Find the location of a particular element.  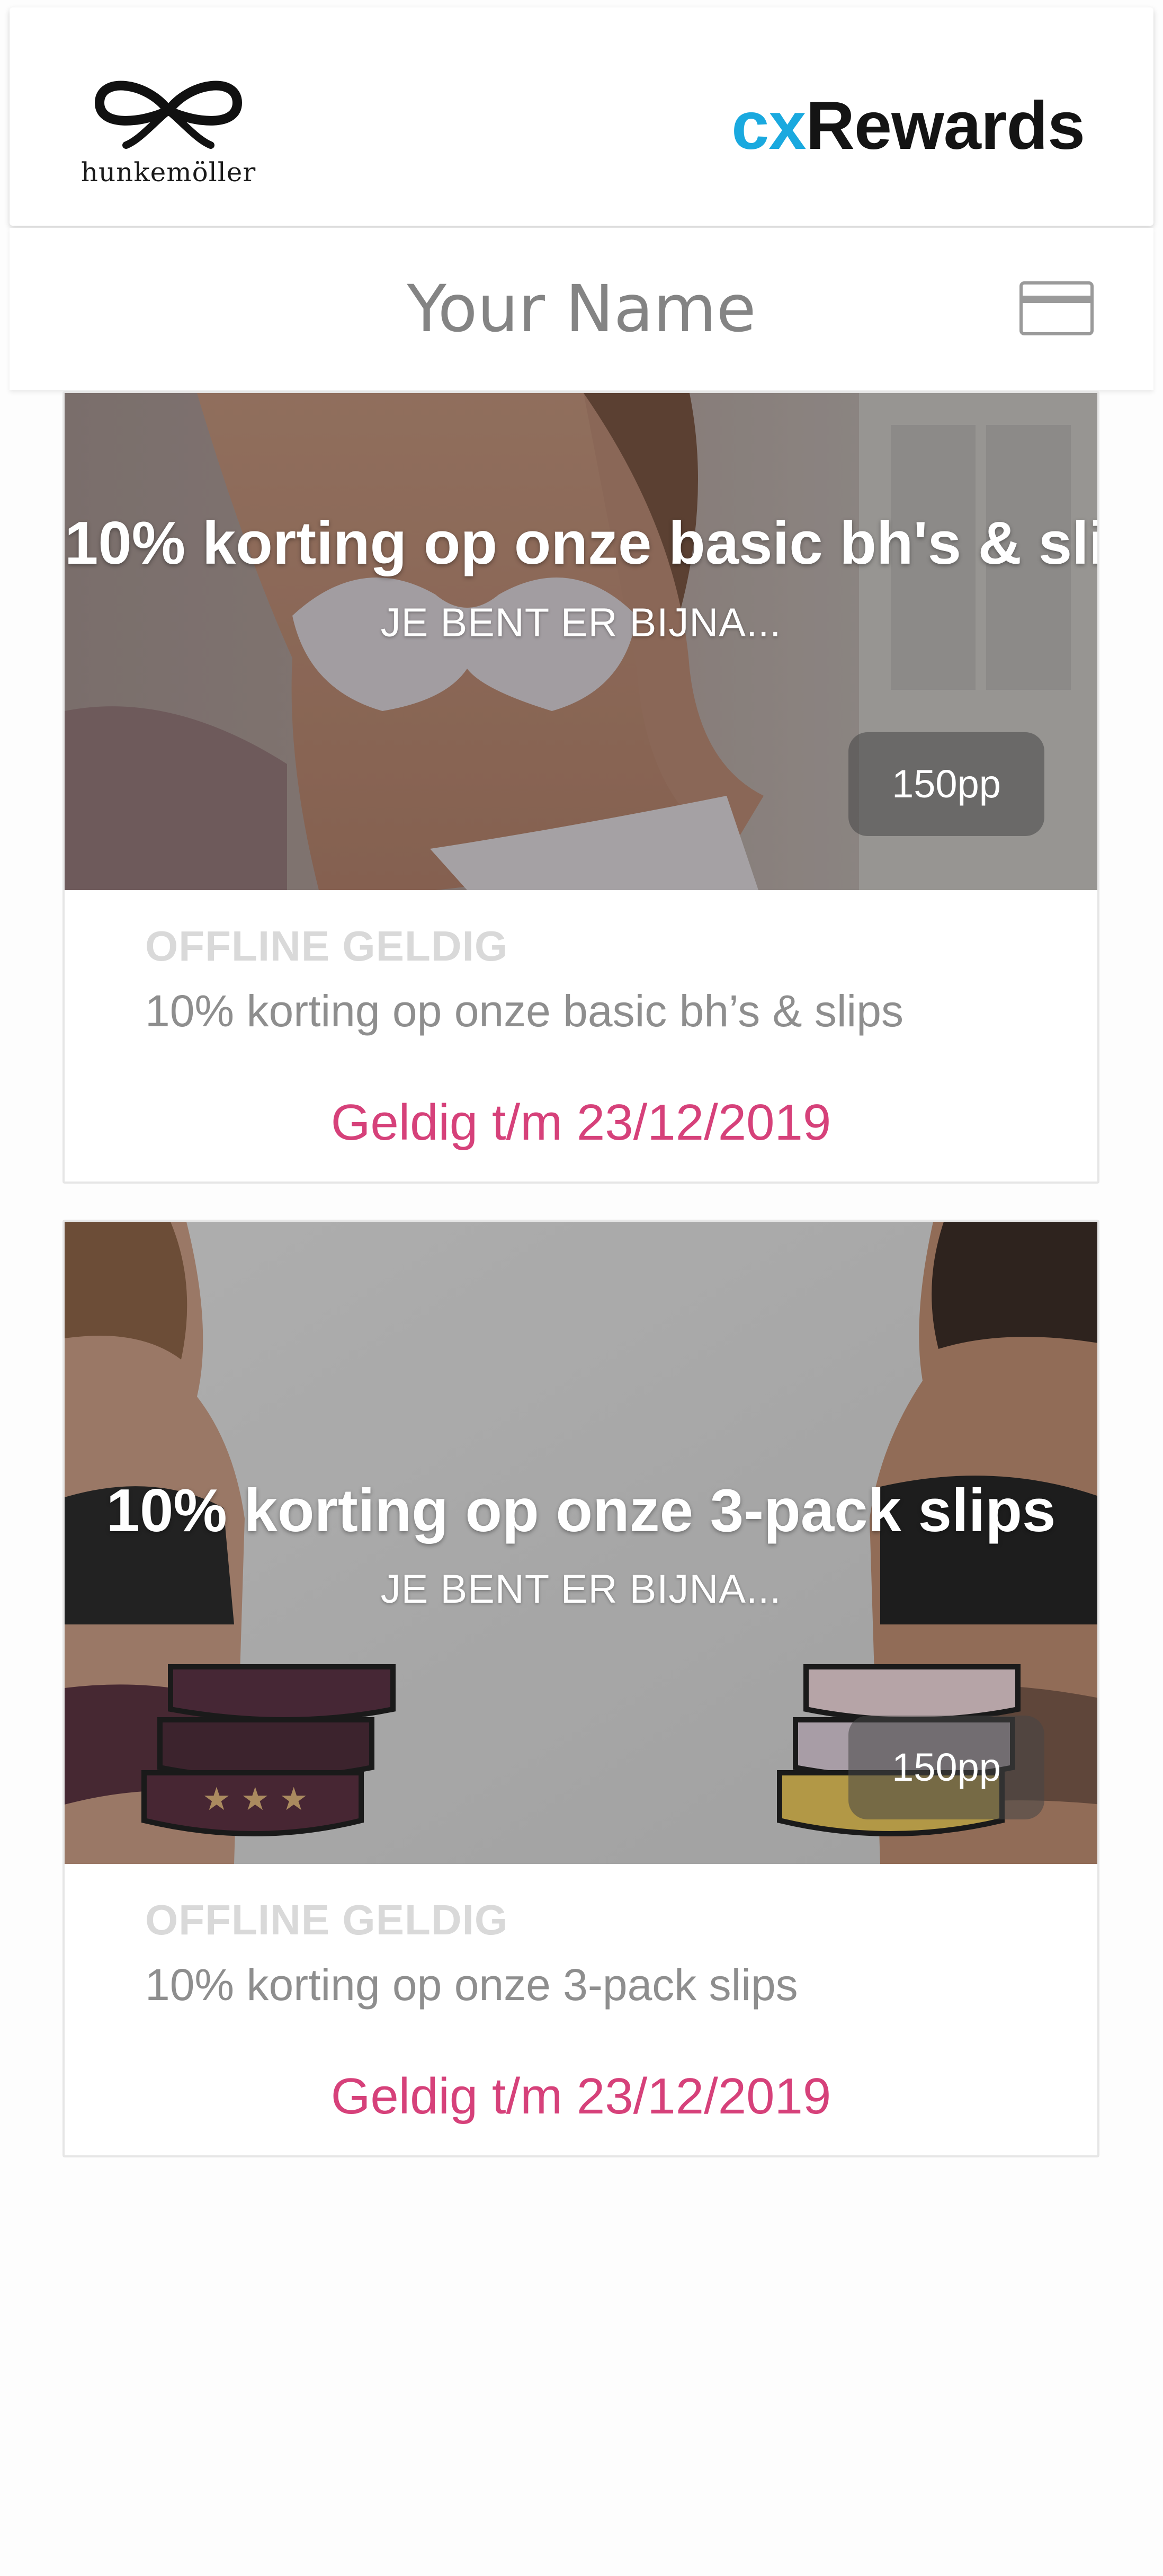

brand-suffix: Rewards is located at coordinates (946, 126).